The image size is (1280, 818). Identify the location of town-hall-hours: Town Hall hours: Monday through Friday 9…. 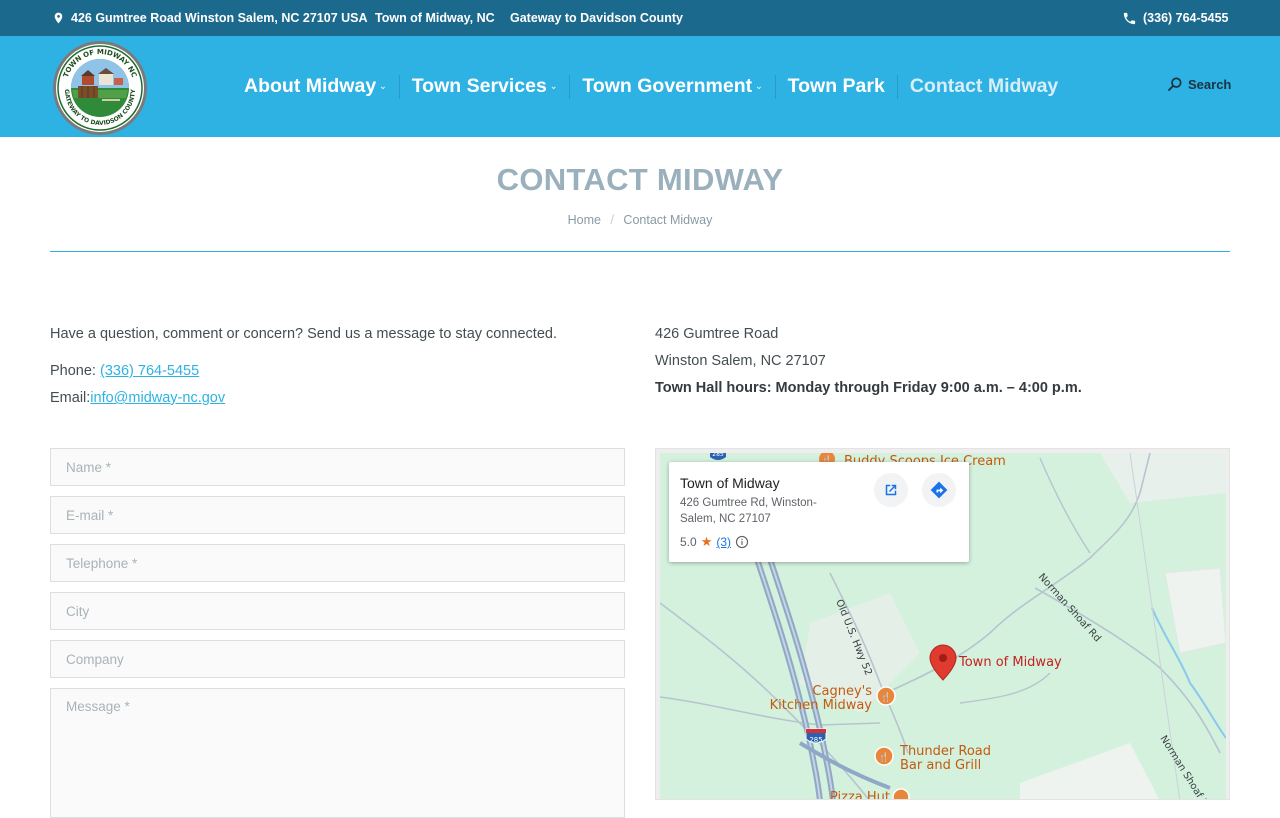
(868, 388).